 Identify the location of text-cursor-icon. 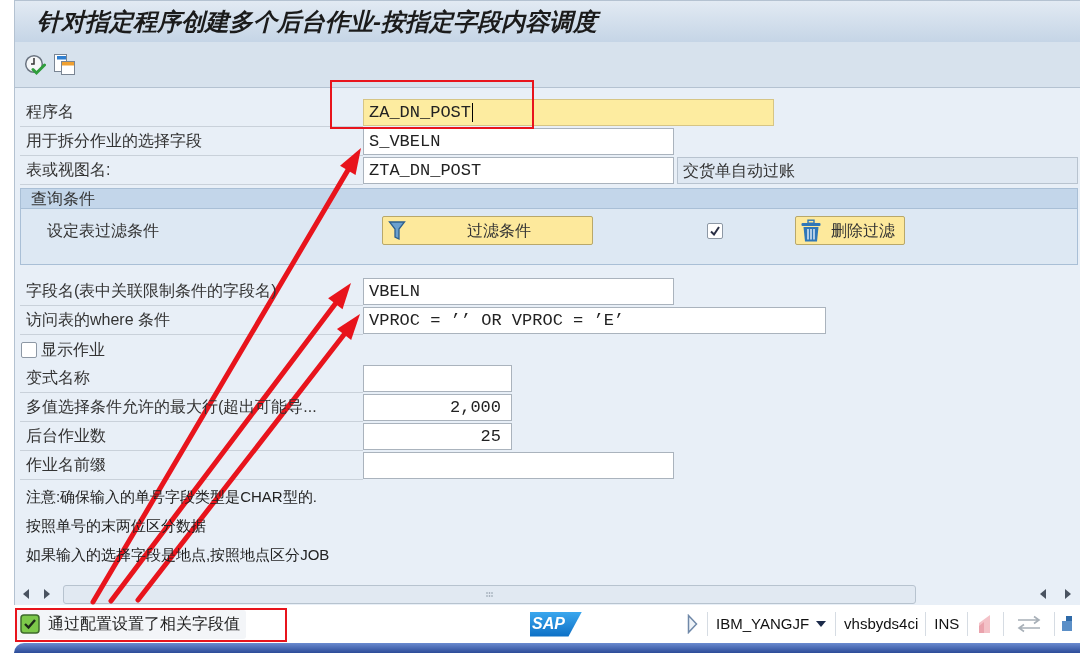
(473, 112).